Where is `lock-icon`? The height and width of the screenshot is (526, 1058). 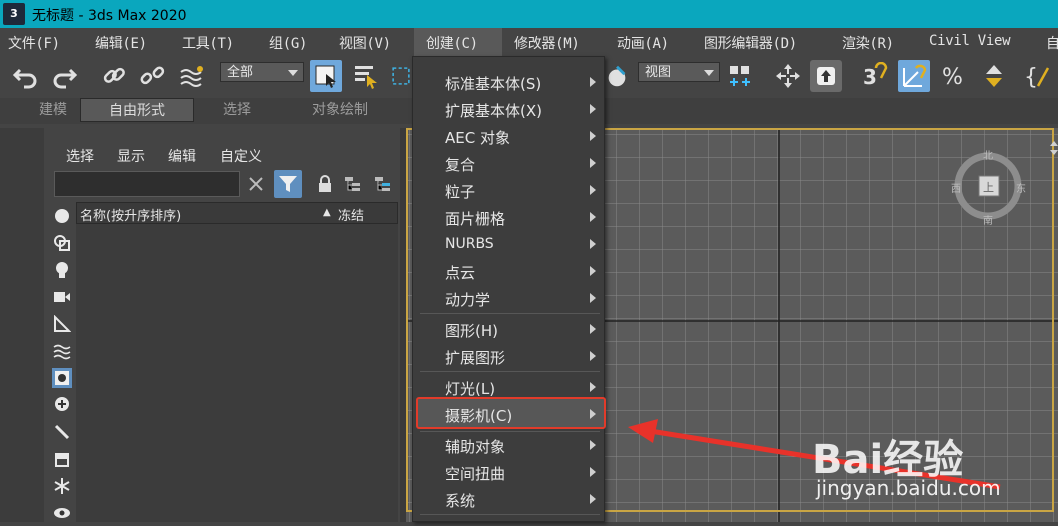 lock-icon is located at coordinates (325, 184).